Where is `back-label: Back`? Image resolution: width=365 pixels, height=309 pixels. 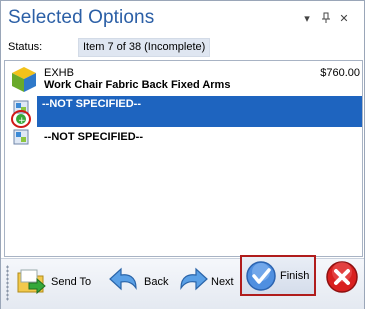
back-label: Back is located at coordinates (156, 282).